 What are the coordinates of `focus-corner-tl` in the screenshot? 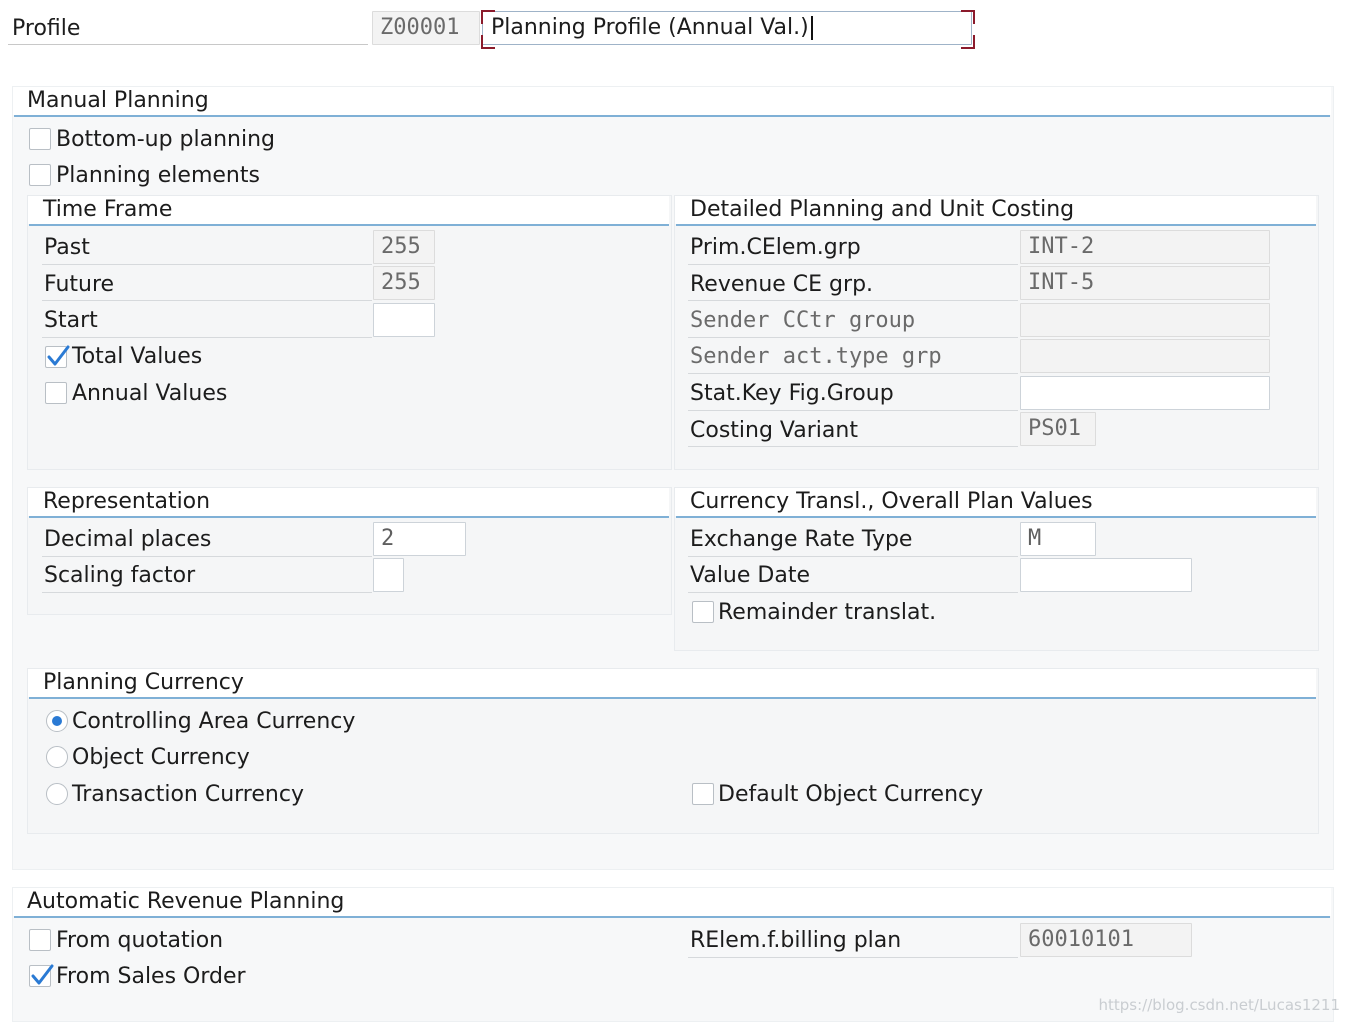 It's located at (488, 17).